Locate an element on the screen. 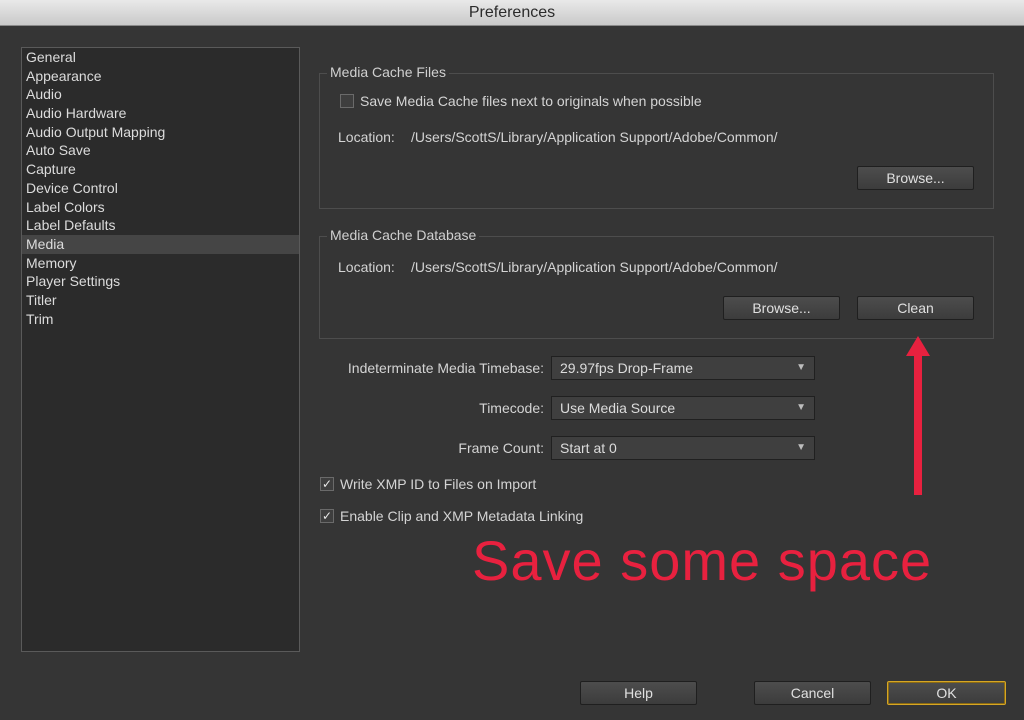 The image size is (1024, 720). sidebar-item-auto-save: Auto Save is located at coordinates (160, 150).